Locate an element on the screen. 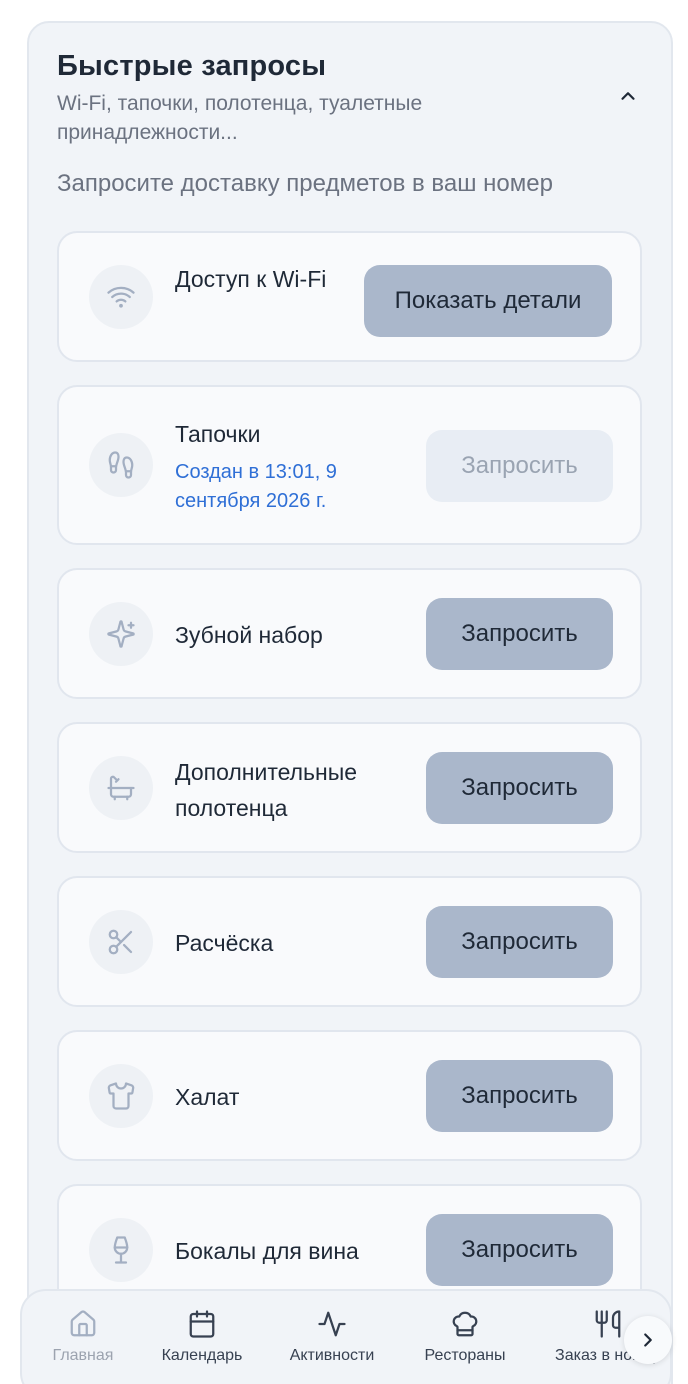 Image resolution: width=688 pixels, height=1384 pixels. nav-label: Главная is located at coordinates (83, 1355).